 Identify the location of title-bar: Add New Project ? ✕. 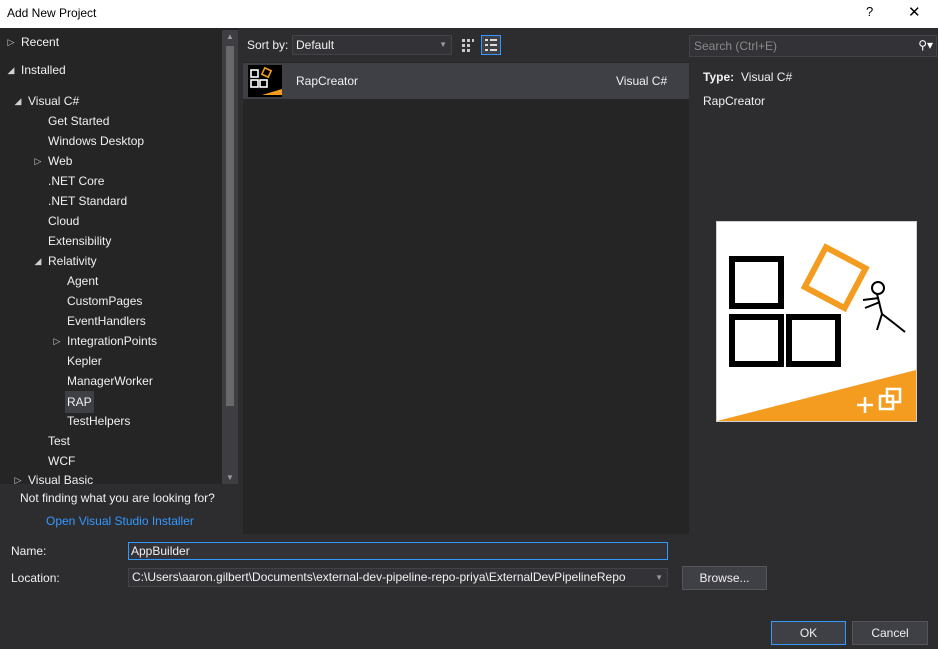
(469, 14).